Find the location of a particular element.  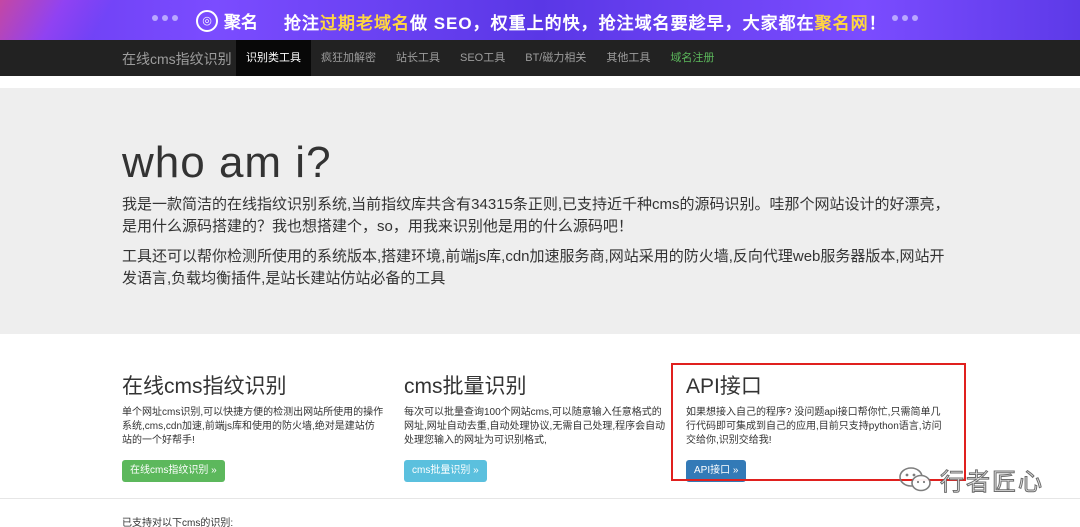

logo-mark-icon: ◎ is located at coordinates (207, 20).